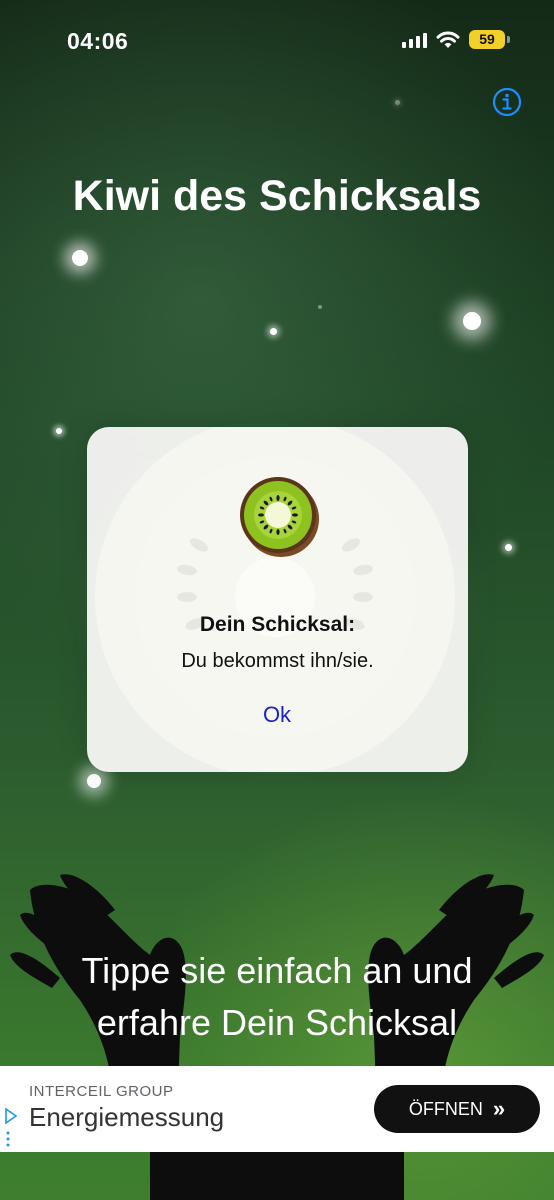 This screenshot has width=554, height=1200. I want to click on ad-open-label: ÖFFNEN, so click(445, 1108).